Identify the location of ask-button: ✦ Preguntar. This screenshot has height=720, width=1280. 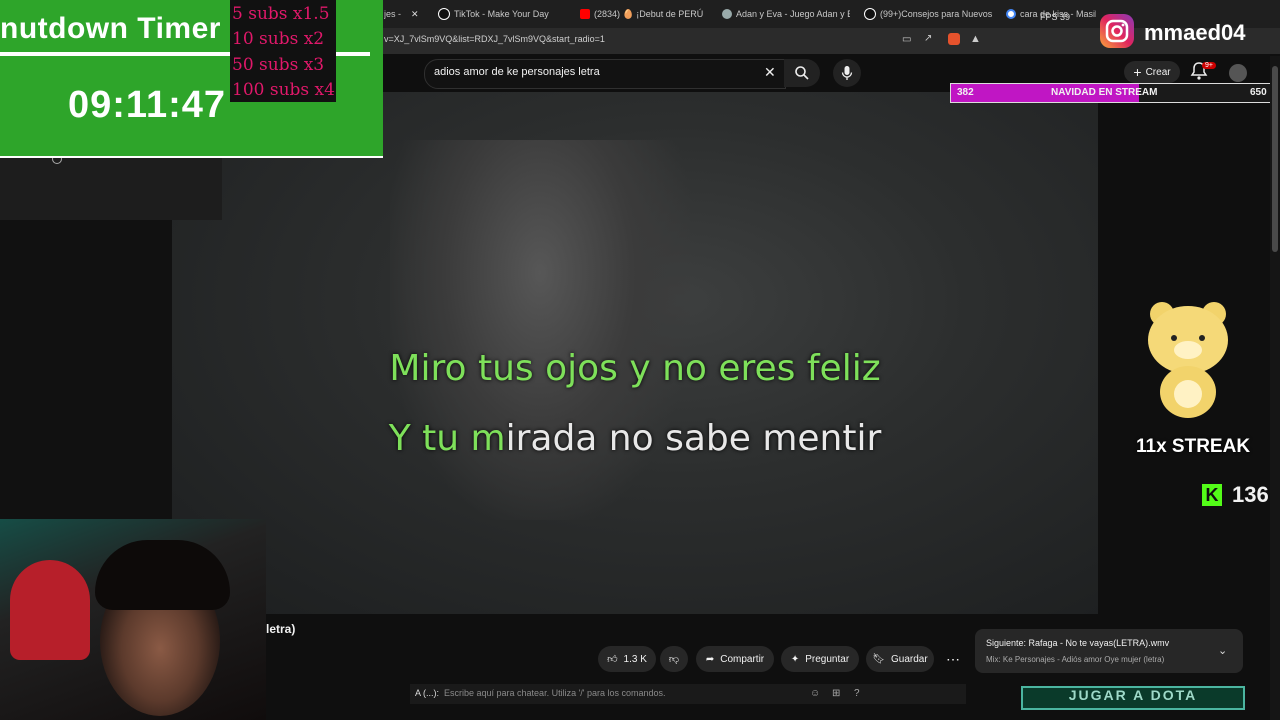
(820, 659).